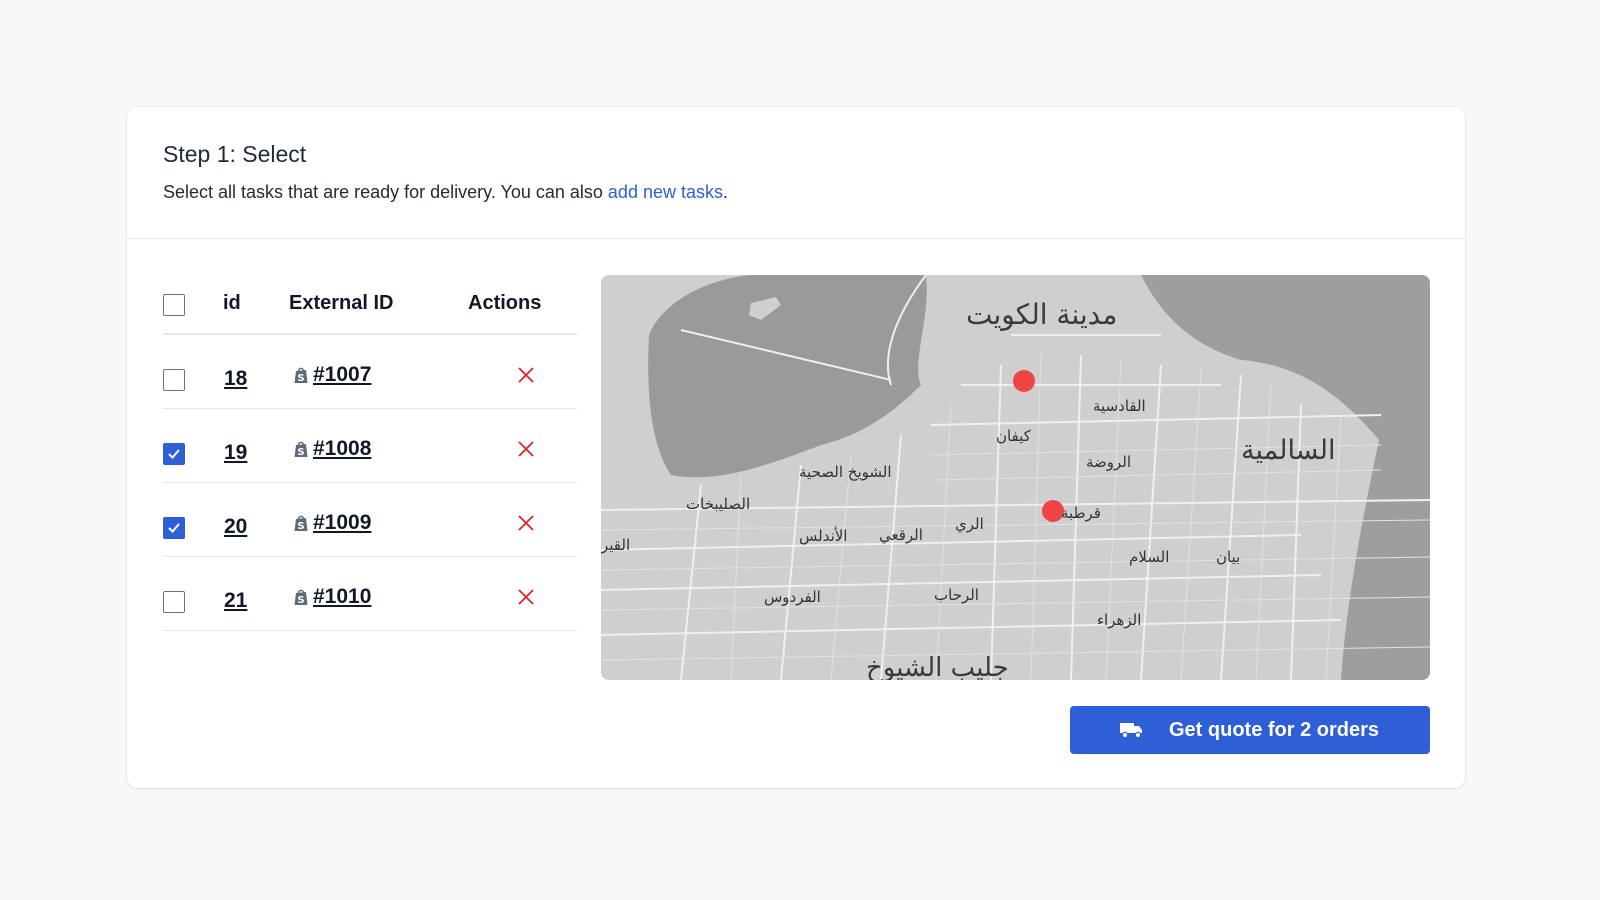 Image resolution: width=1600 pixels, height=900 pixels. I want to click on add-new-tasks-link: add new tasks, so click(665, 192).